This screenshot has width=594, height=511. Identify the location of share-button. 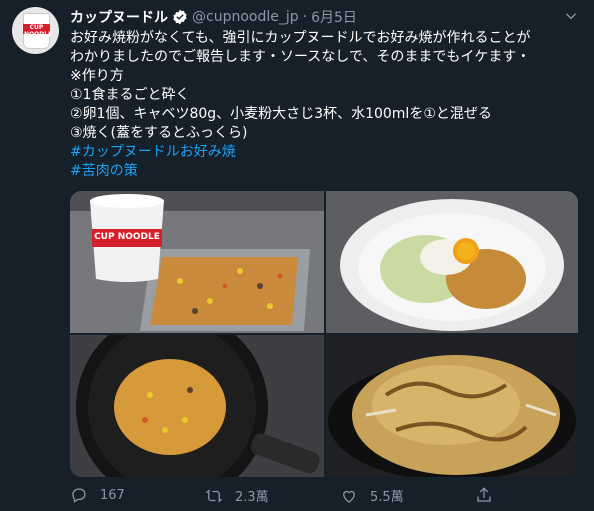
(484, 495).